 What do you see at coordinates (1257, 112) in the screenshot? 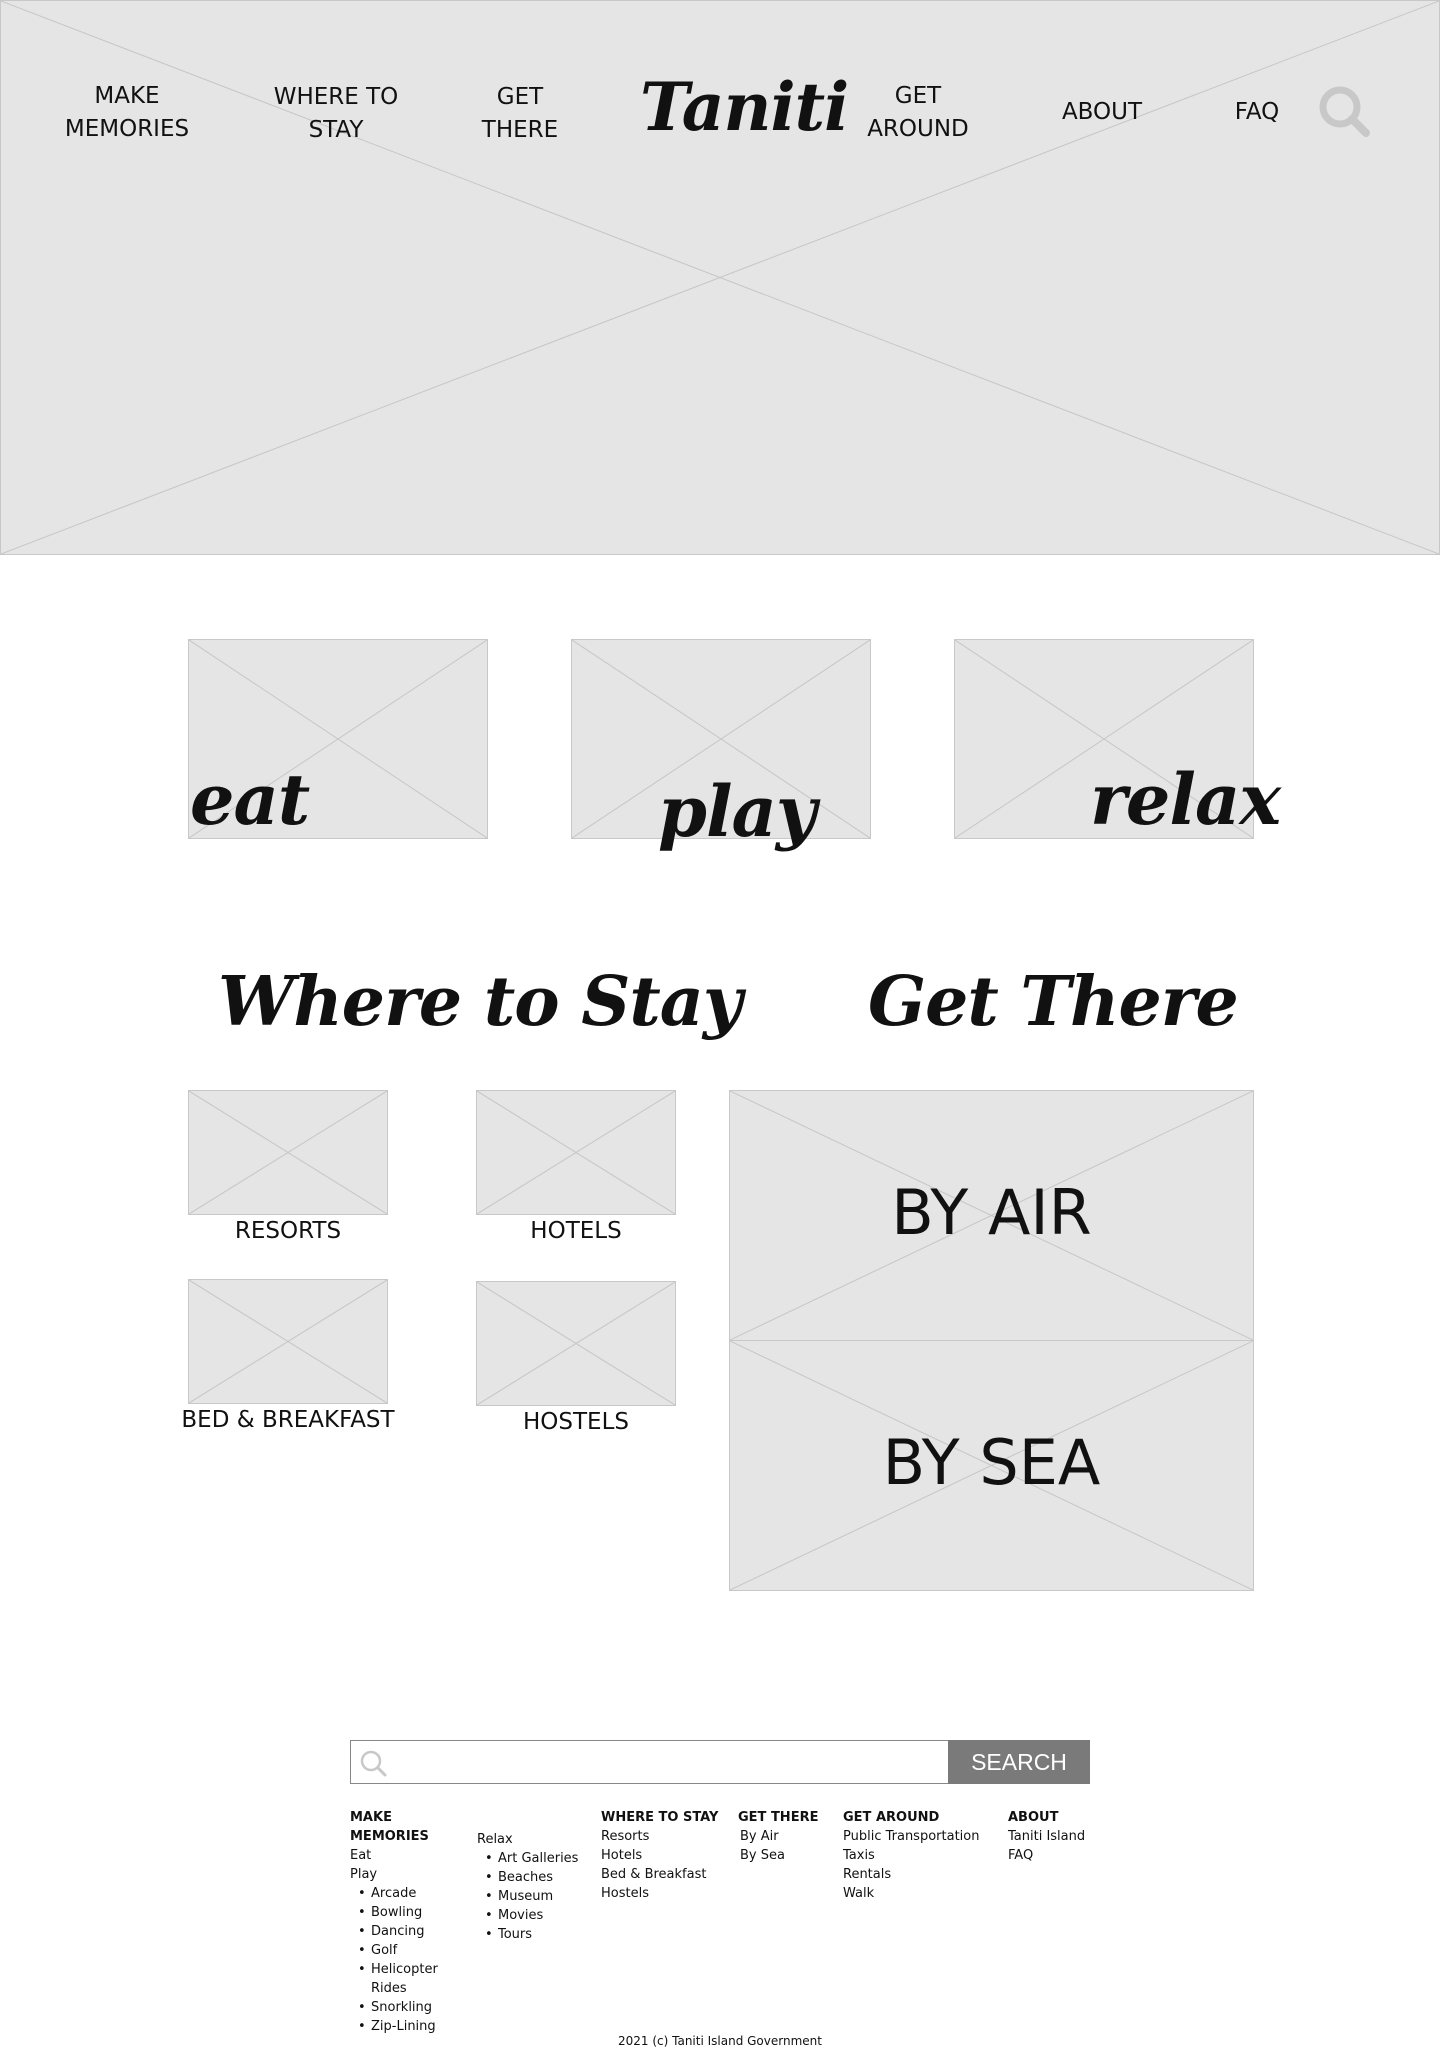
I see `nav-faq: FAQ` at bounding box center [1257, 112].